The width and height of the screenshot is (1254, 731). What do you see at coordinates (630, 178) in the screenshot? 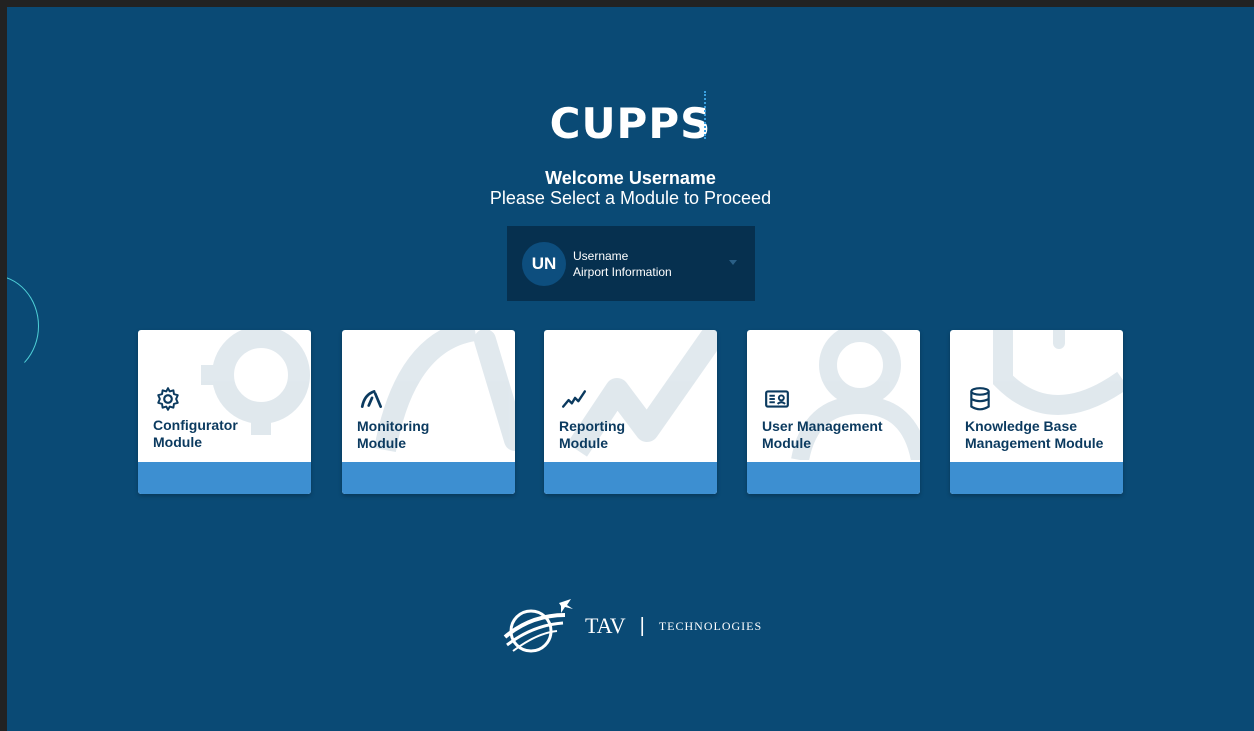
I see `welcome-title: Welcome Username` at bounding box center [630, 178].